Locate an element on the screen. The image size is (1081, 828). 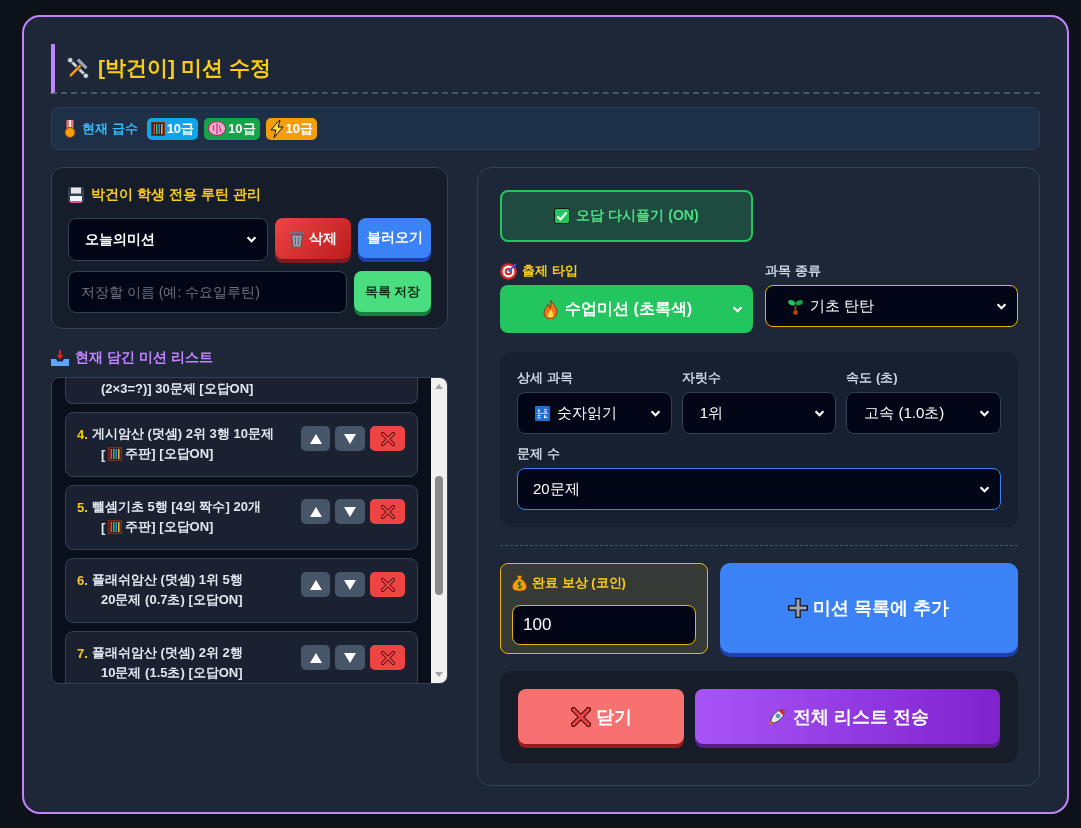
brain-icon is located at coordinates (217, 128).